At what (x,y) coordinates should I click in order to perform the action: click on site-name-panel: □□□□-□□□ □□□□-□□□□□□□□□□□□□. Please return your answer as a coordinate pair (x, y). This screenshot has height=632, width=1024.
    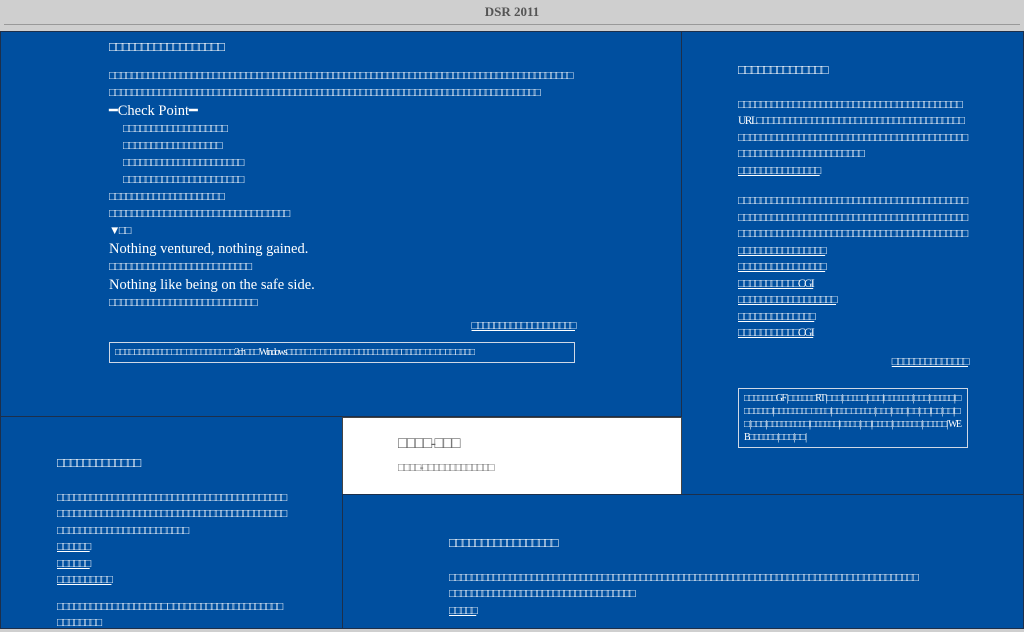
    Looking at the image, I should click on (512, 456).